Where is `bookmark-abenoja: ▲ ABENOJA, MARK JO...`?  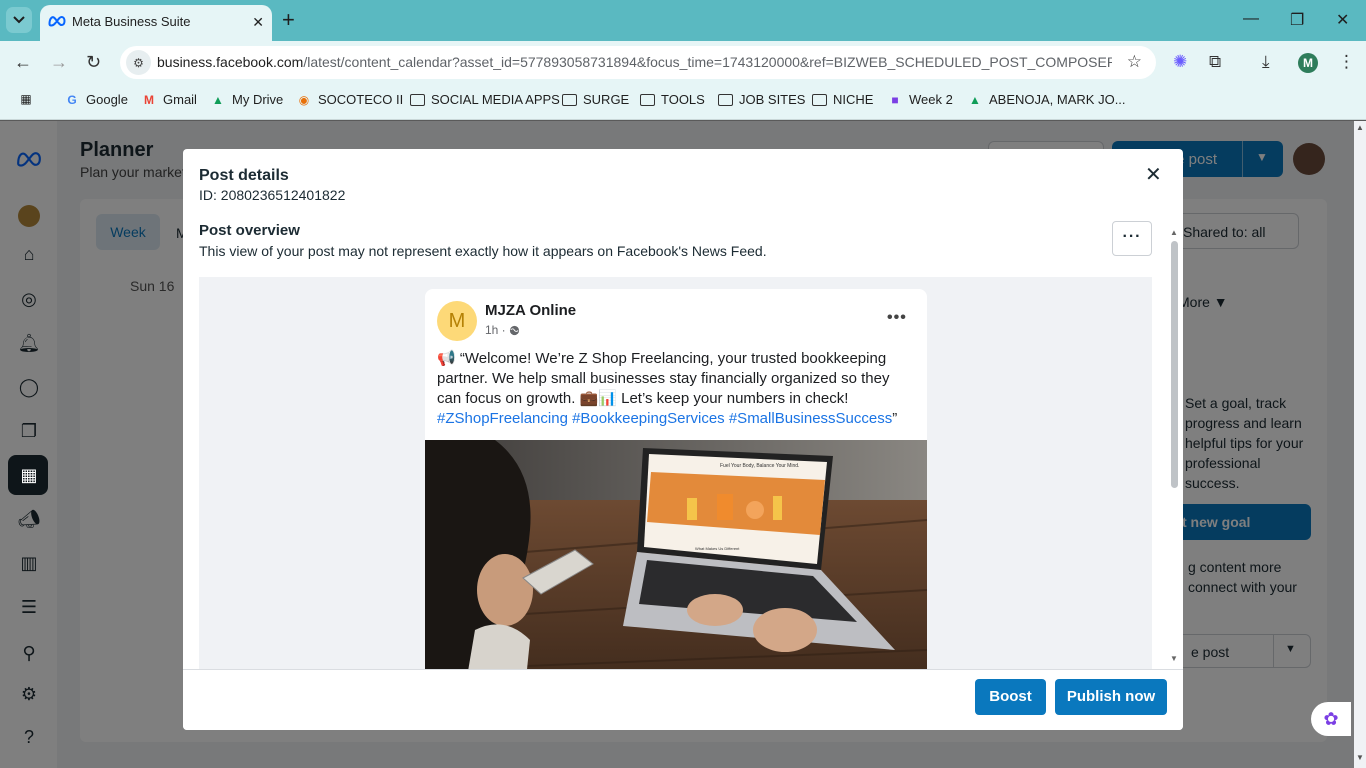 bookmark-abenoja: ▲ ABENOJA, MARK JO... is located at coordinates (1046, 99).